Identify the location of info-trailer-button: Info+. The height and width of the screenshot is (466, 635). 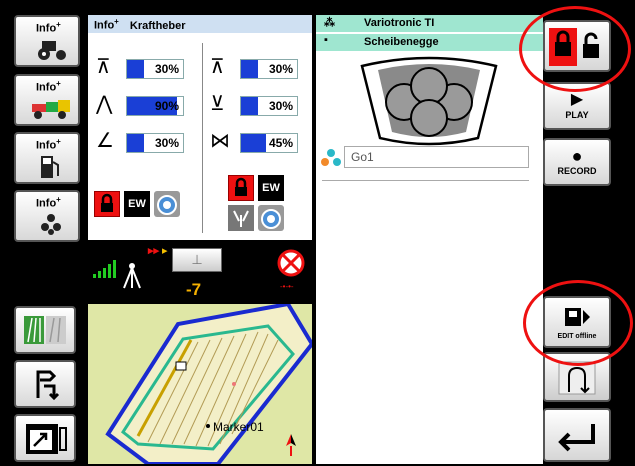
(47, 100).